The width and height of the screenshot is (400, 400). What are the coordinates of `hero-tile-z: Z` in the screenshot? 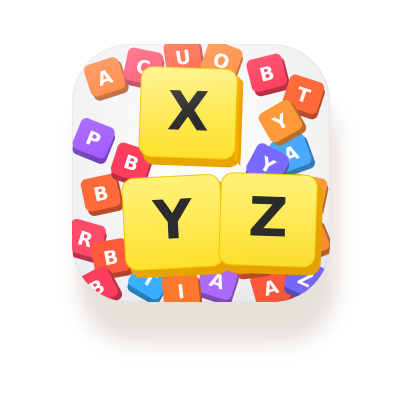 It's located at (271, 224).